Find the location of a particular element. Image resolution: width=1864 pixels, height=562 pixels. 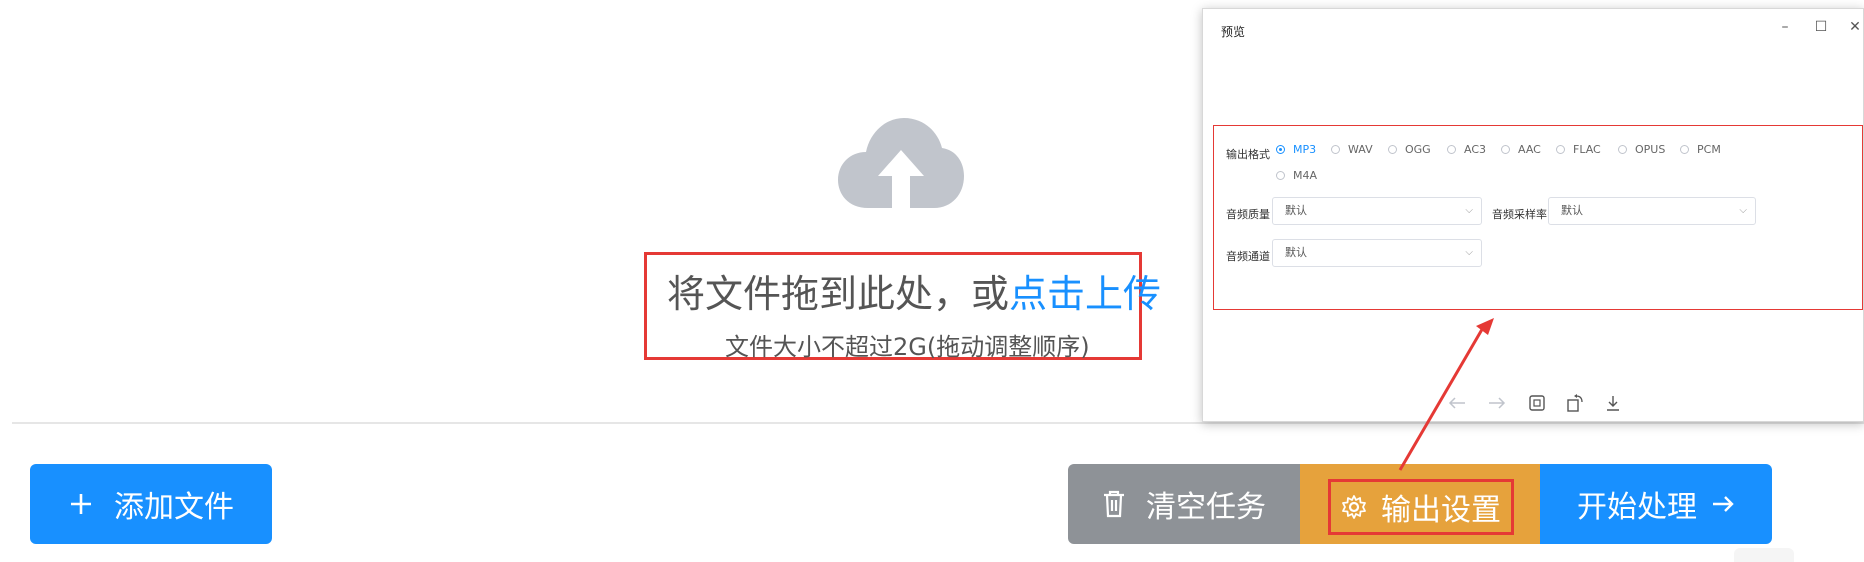

format-radio-opus: OPUS is located at coordinates (1641, 149).